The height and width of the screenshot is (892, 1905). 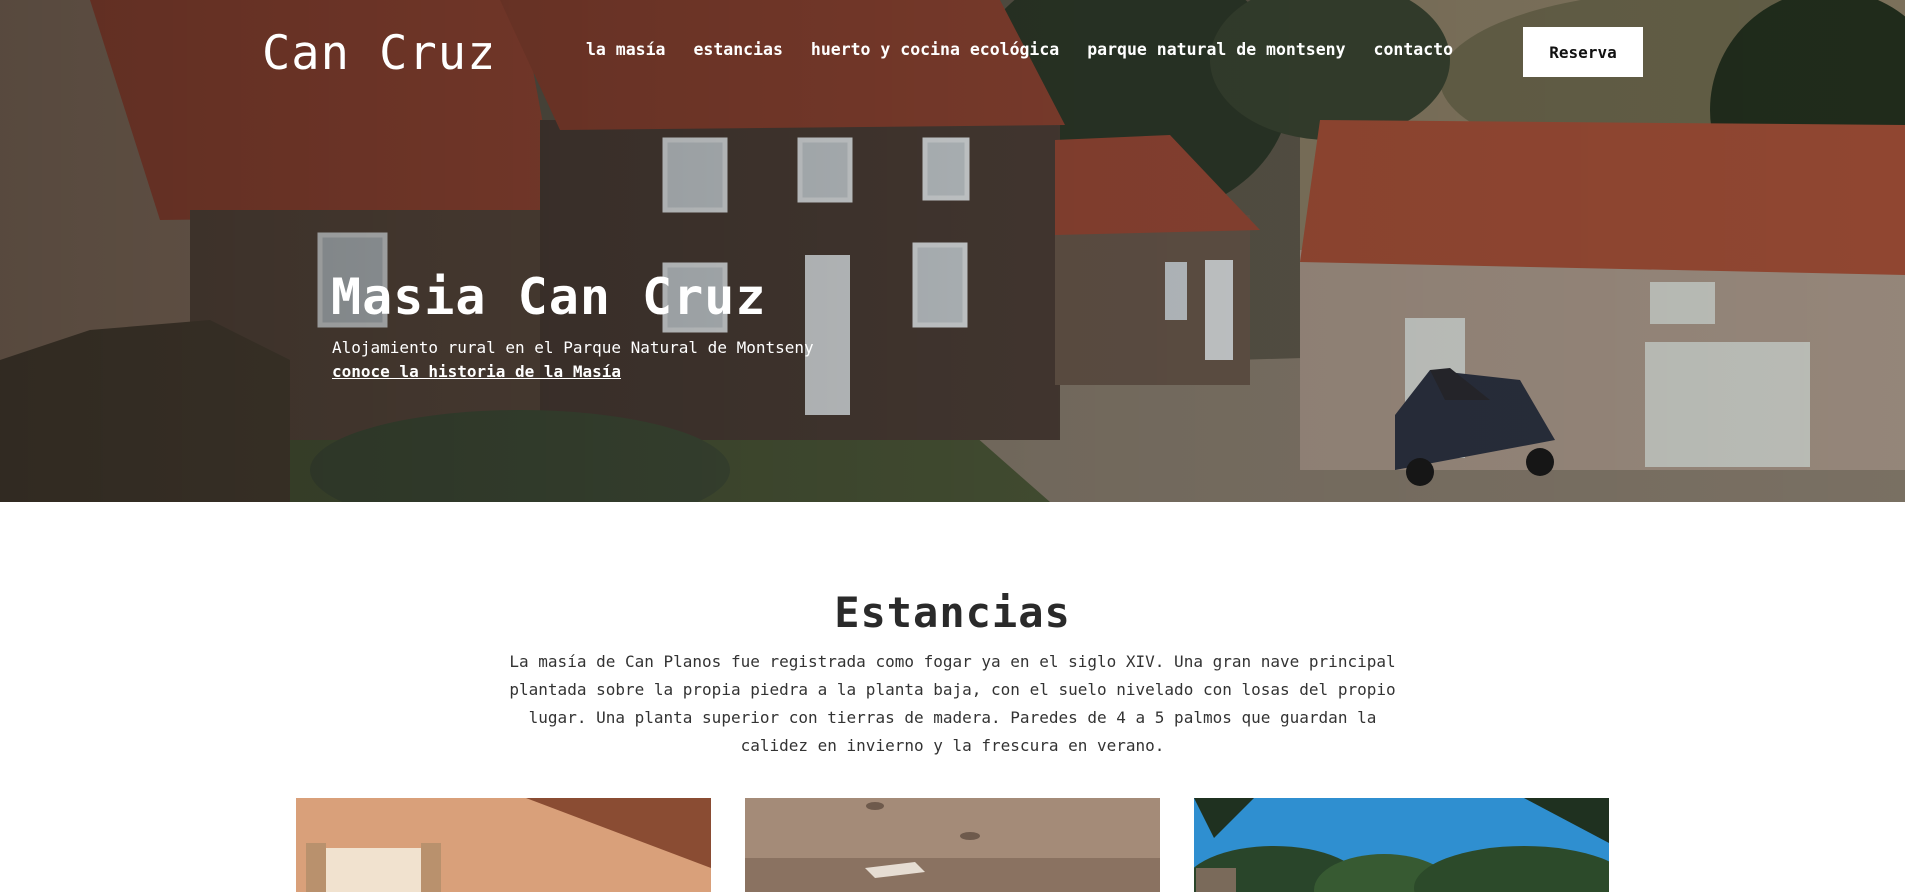 What do you see at coordinates (952, 612) in the screenshot?
I see `estancias-title: Estancias` at bounding box center [952, 612].